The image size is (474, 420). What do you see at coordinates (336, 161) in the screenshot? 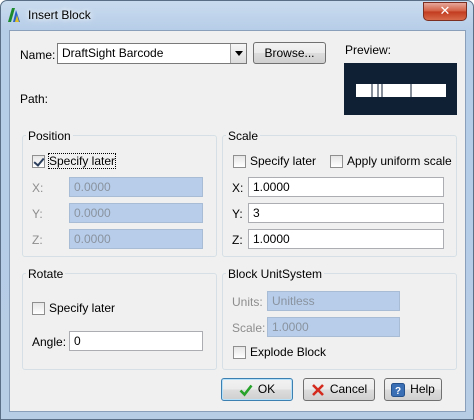
I see `apply-uniform-scale-checkbox` at bounding box center [336, 161].